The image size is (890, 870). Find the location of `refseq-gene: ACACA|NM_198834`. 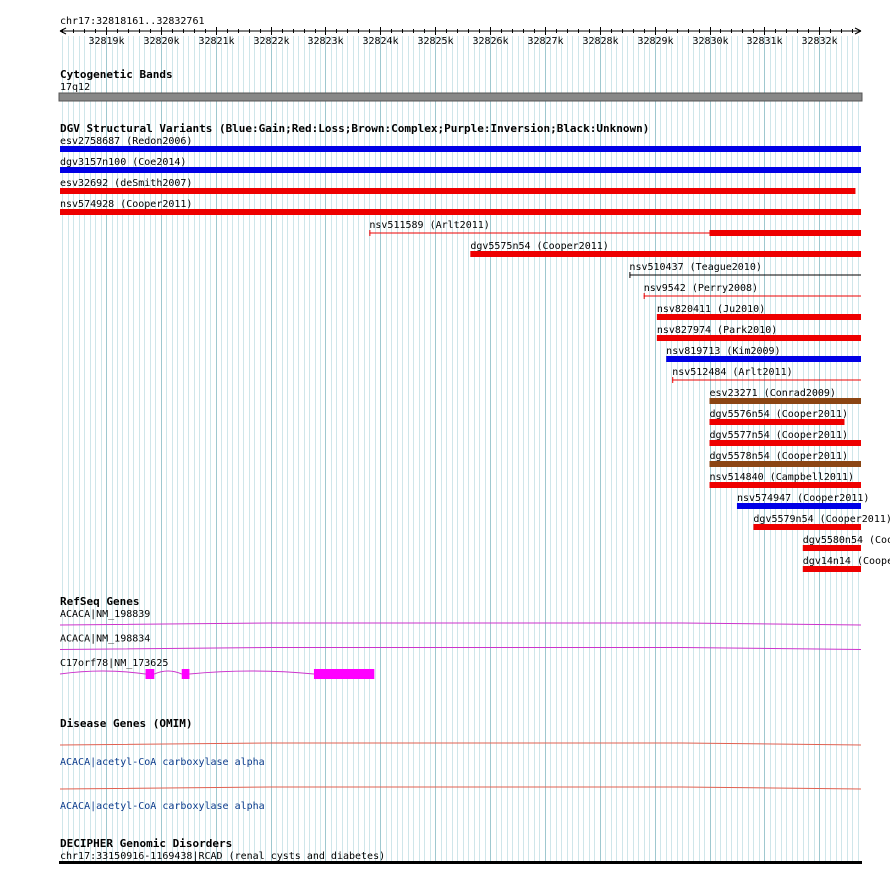

refseq-gene: ACACA|NM_198834 is located at coordinates (460, 642).